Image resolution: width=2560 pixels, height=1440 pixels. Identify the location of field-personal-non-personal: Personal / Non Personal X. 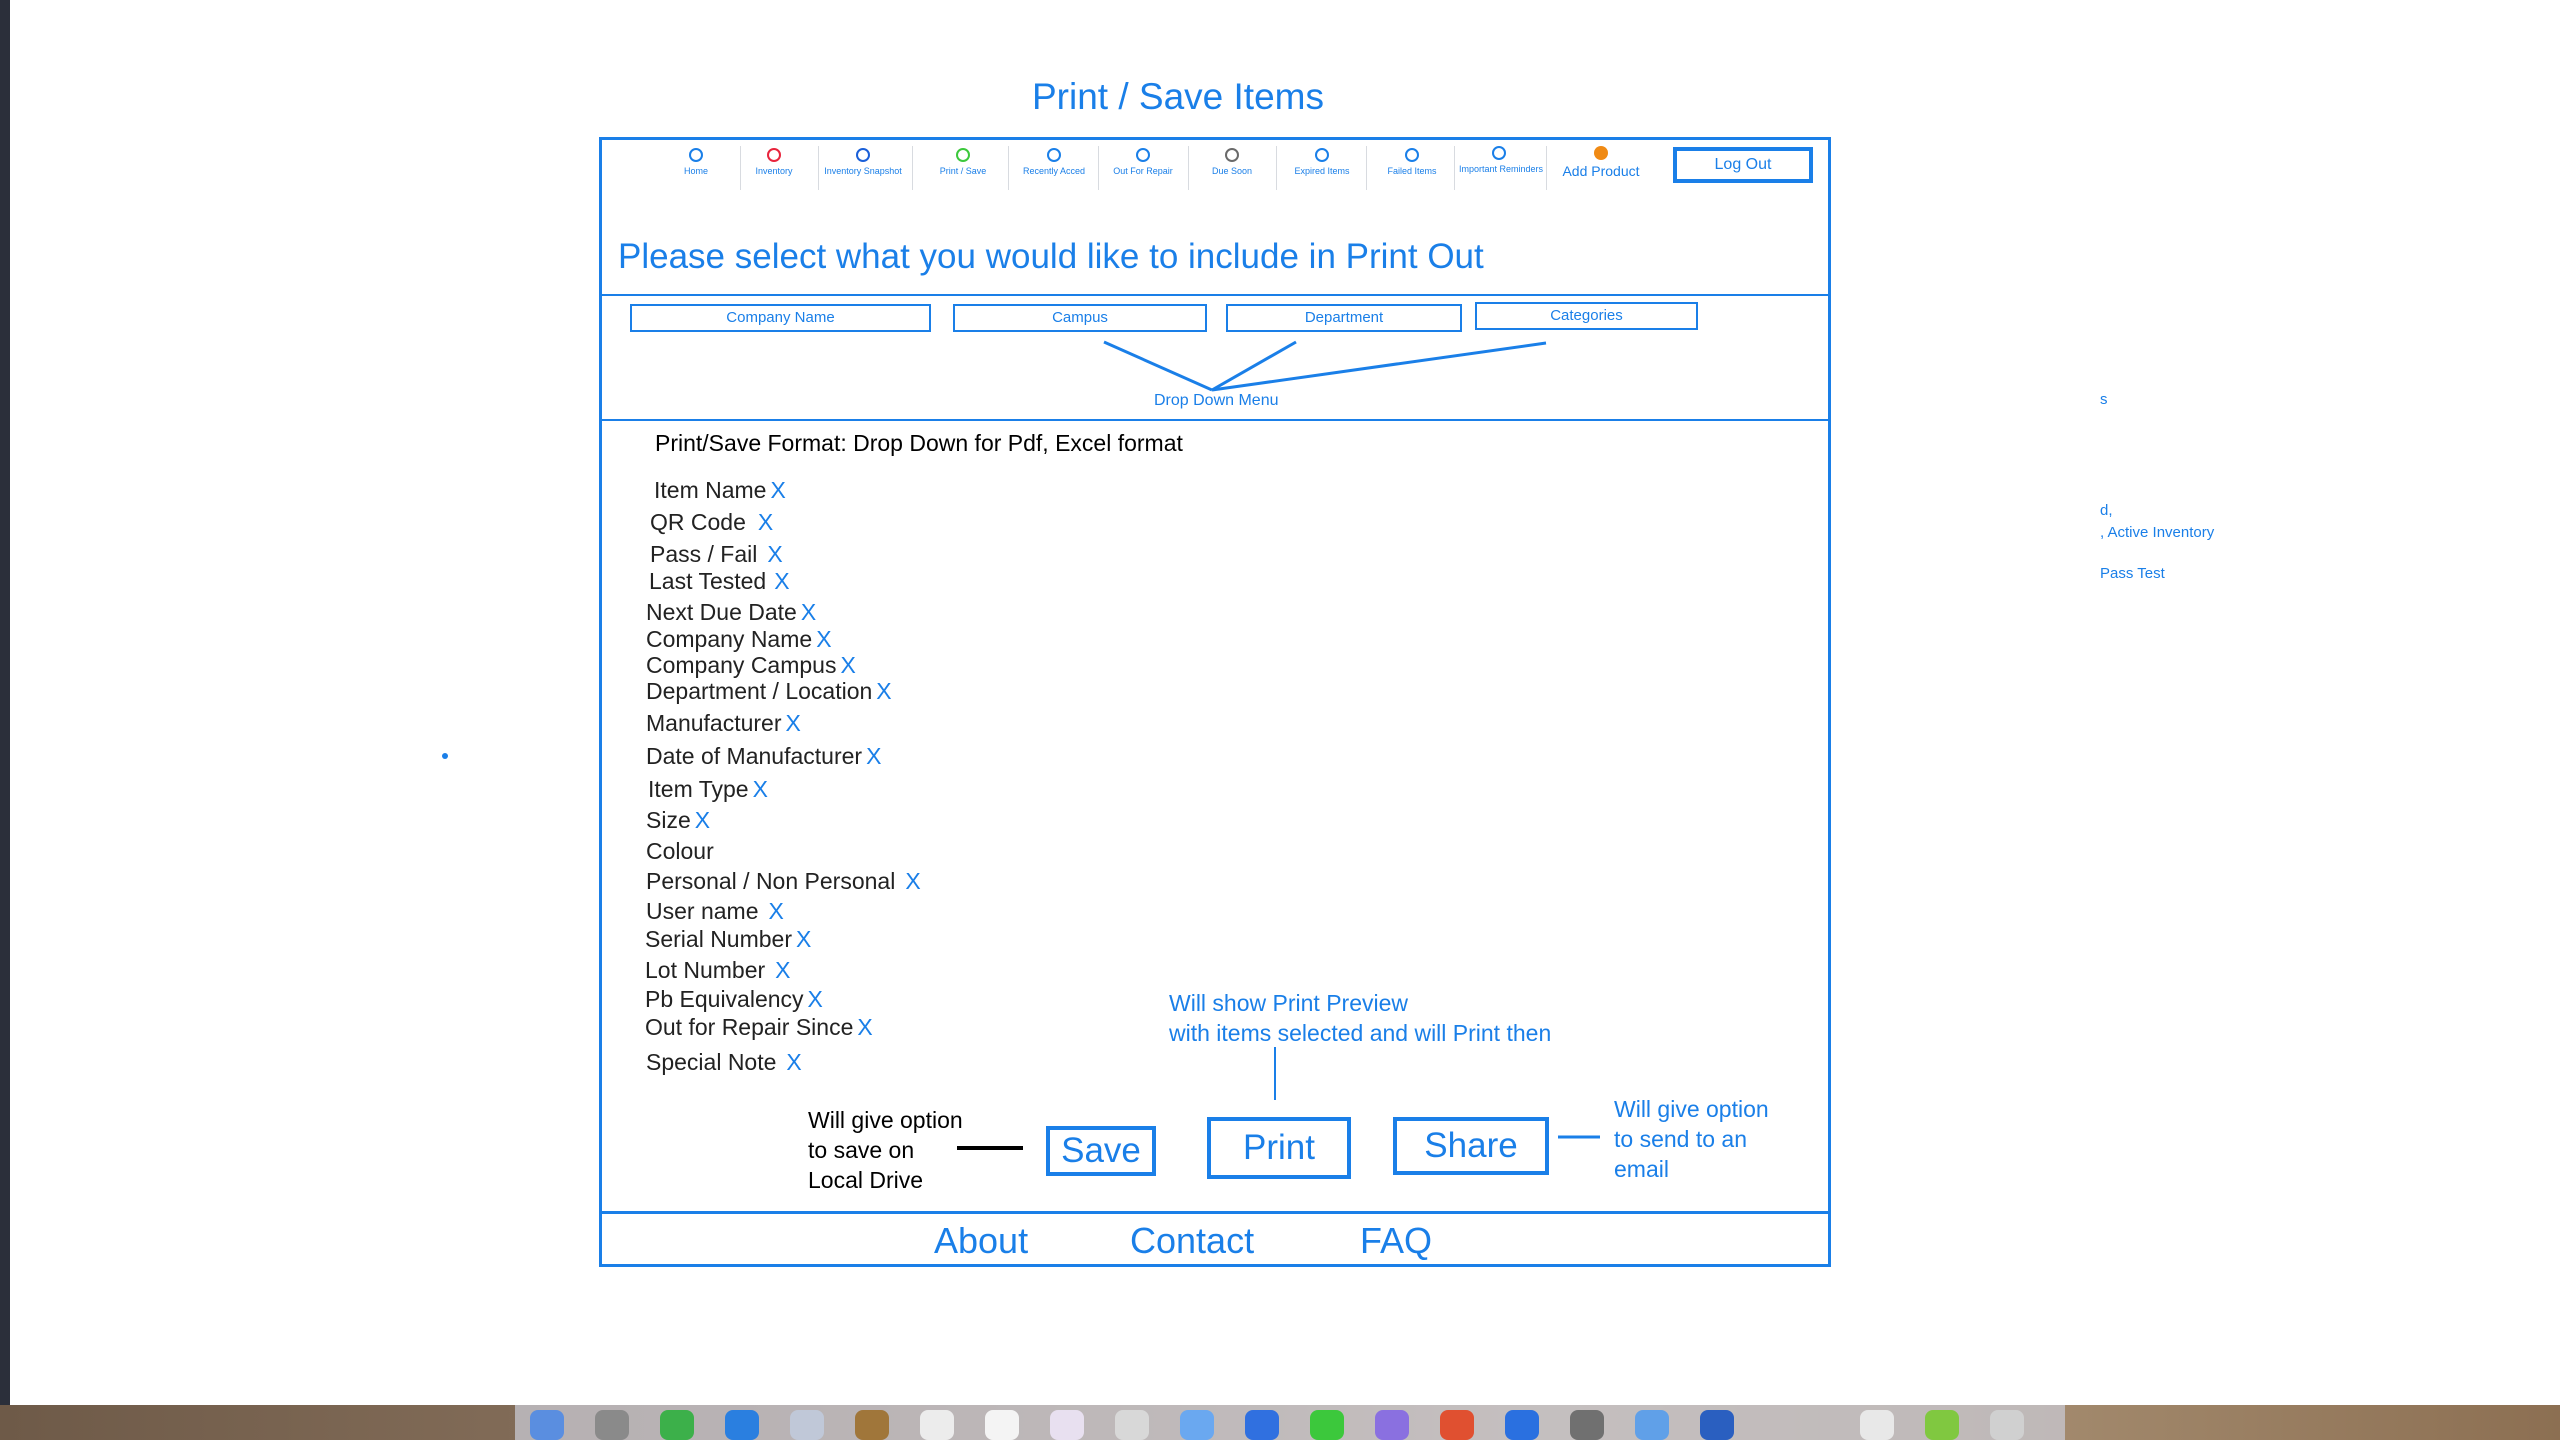
(783, 881).